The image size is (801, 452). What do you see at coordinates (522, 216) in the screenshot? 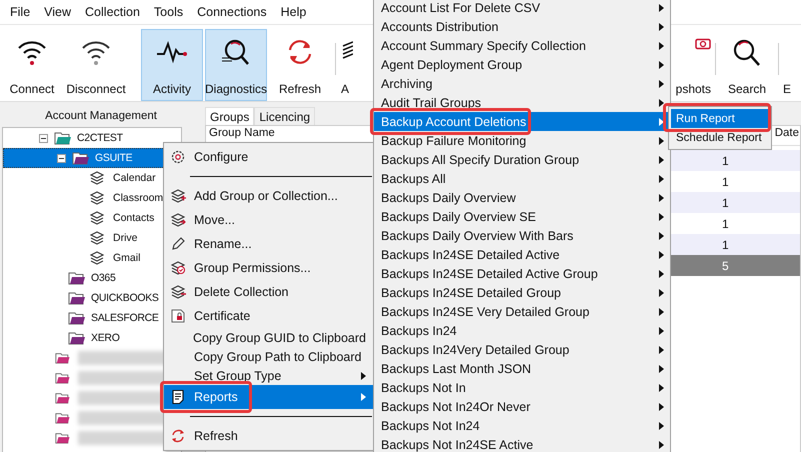
I see `menu-item: Backups Daily Overview SE` at bounding box center [522, 216].